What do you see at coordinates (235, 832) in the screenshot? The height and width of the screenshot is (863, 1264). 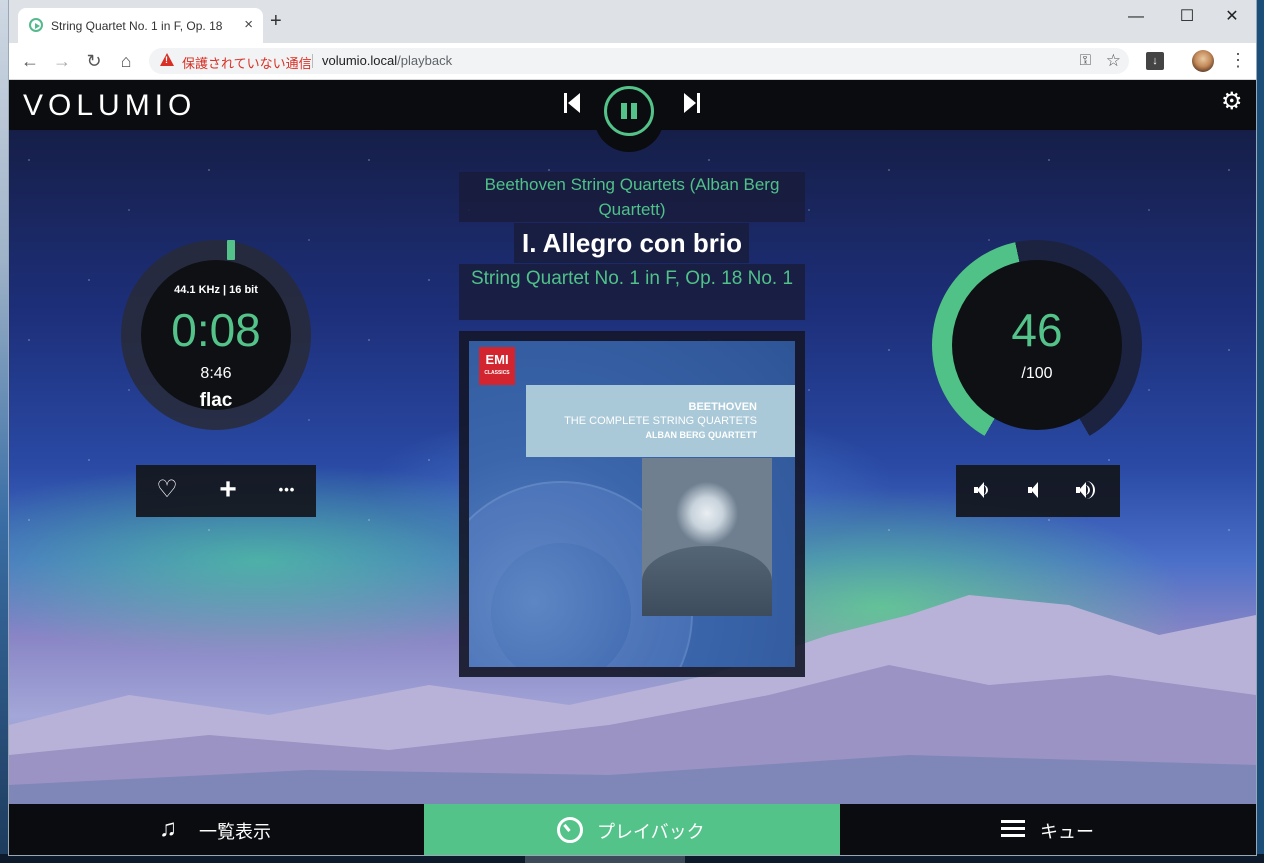 I see `nav-browse-label: 一覧表示` at bounding box center [235, 832].